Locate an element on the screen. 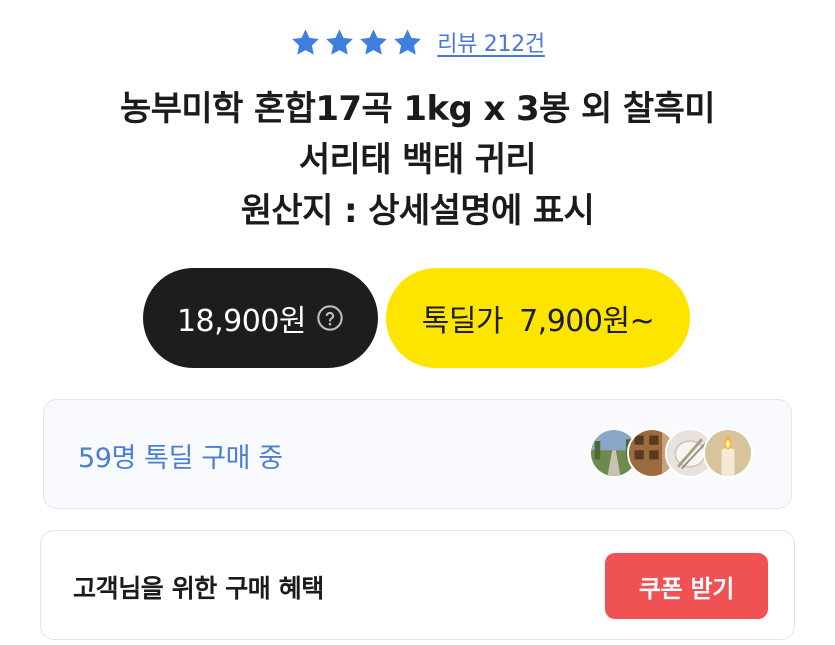 Image resolution: width=835 pixels, height=645 pixels. product-title-line2: 서리태 백태 귀리 is located at coordinates (417, 160).